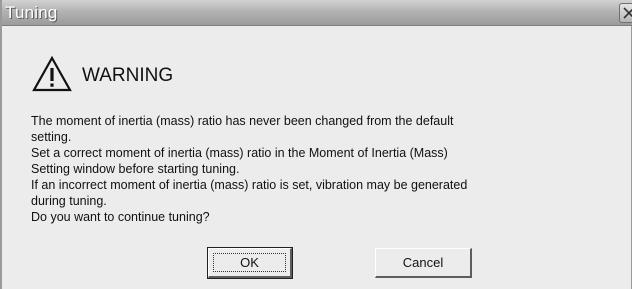 The height and width of the screenshot is (289, 632). I want to click on title-bar: Tuning, so click(317, 13).